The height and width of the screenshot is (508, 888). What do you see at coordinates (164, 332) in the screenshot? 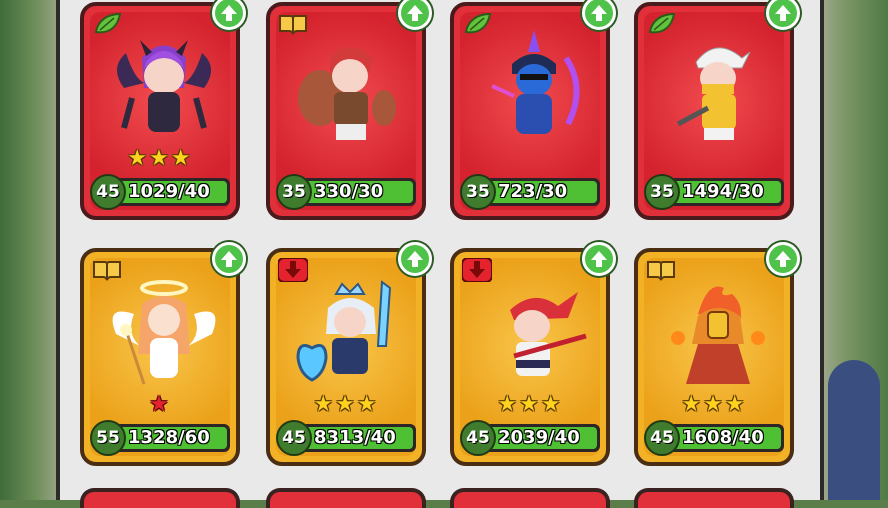
I see `hero-portrait-angel` at bounding box center [164, 332].